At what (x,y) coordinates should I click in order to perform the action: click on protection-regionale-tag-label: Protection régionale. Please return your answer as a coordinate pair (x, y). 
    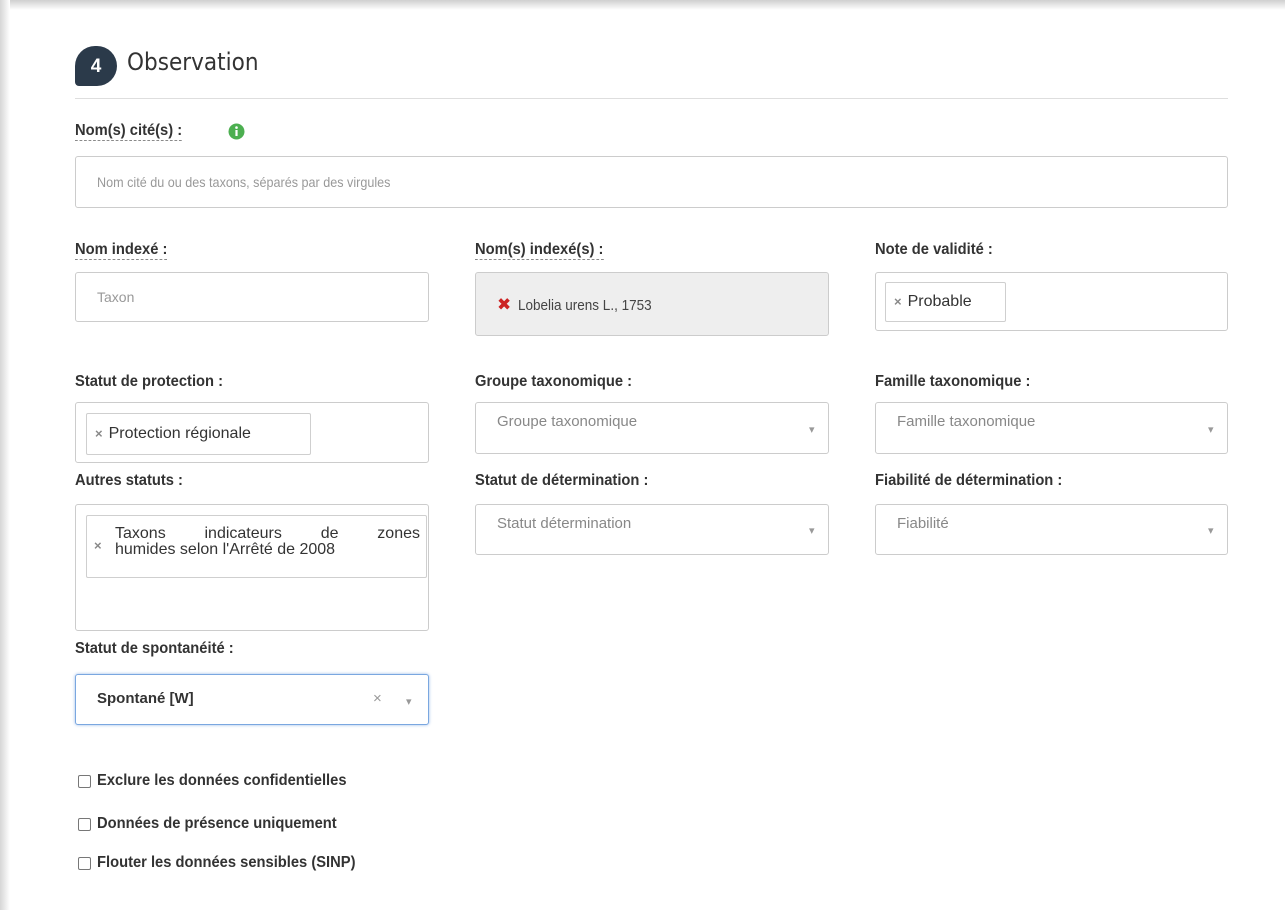
    Looking at the image, I should click on (179, 433).